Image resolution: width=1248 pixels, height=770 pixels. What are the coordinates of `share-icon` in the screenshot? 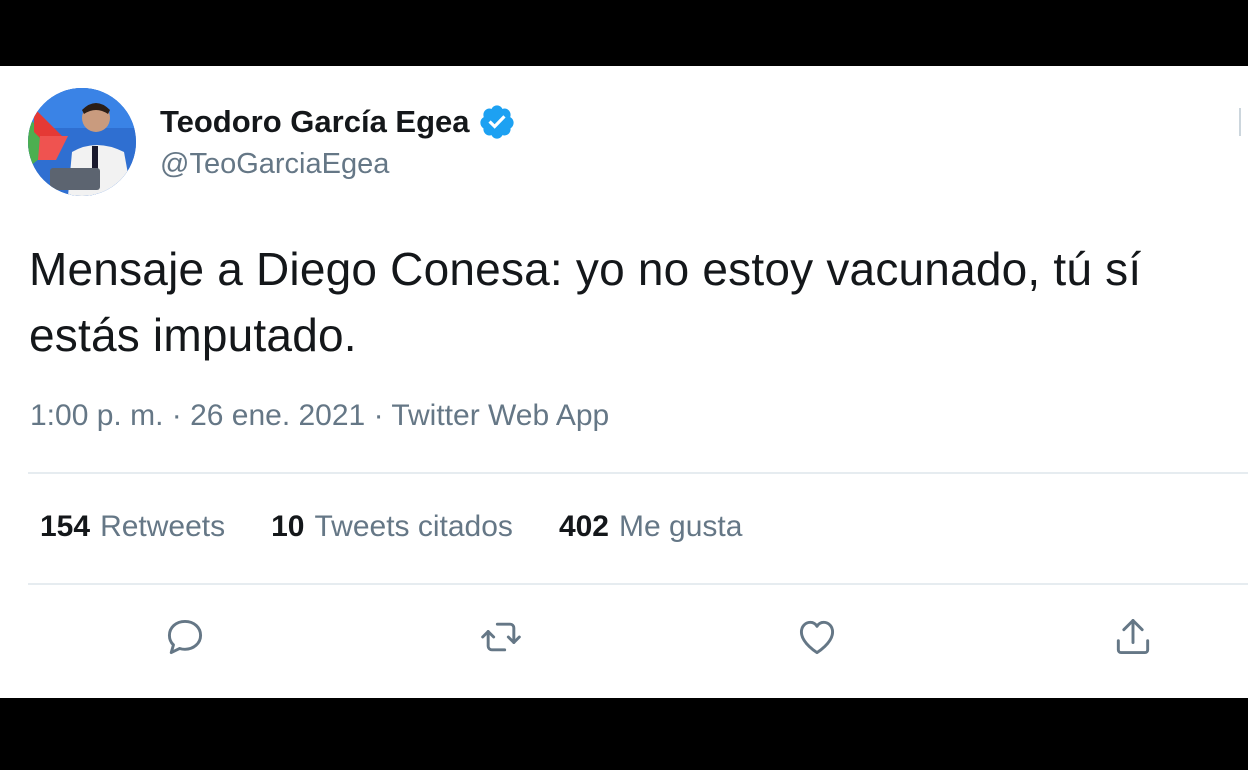 It's located at (1133, 639).